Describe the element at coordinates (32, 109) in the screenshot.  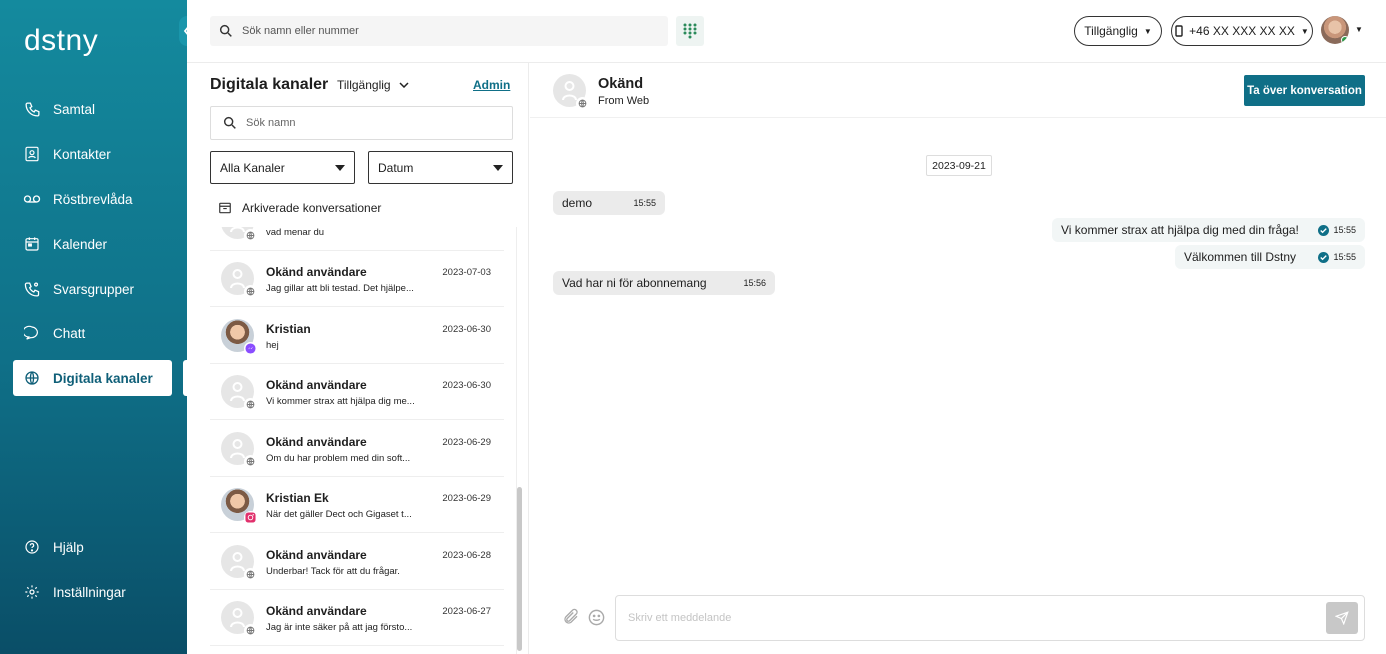
I see `phone-icon` at that location.